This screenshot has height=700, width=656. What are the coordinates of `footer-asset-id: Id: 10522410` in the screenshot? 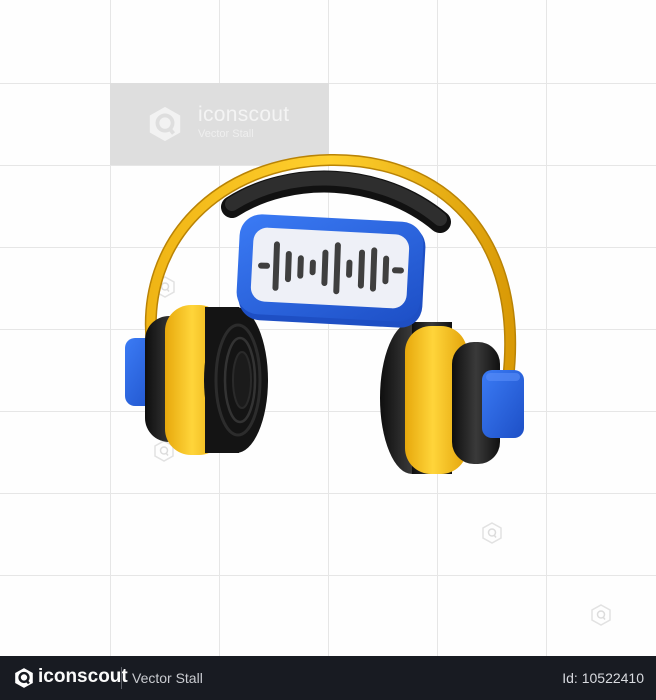 It's located at (603, 678).